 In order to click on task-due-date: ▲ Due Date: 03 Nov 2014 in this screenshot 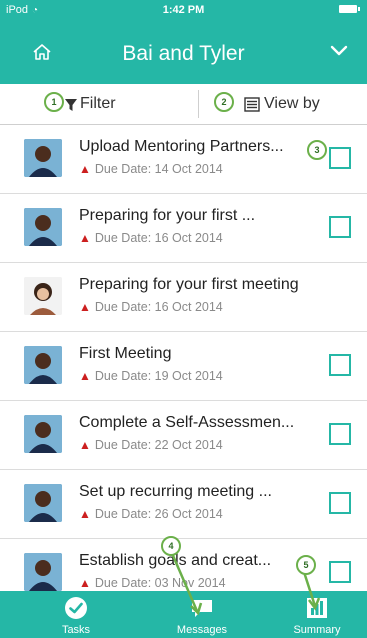, I will do `click(152, 583)`.